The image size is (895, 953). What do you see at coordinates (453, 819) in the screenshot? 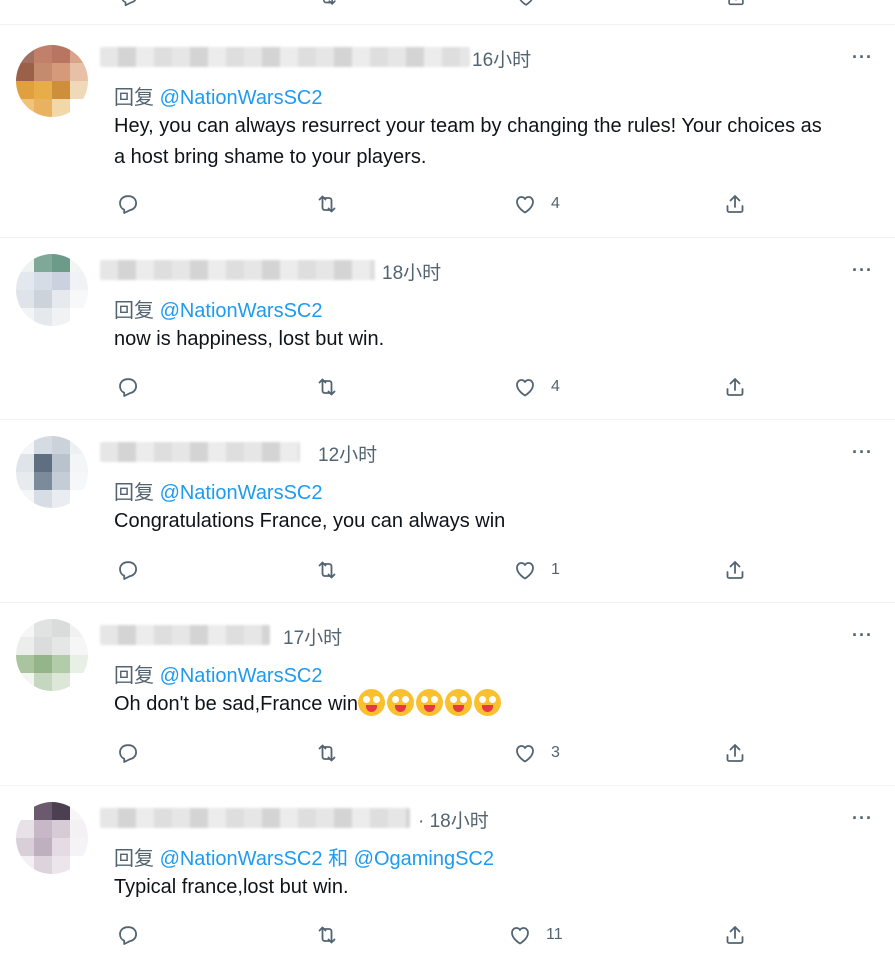
I see `timestamp: · 18小时` at bounding box center [453, 819].